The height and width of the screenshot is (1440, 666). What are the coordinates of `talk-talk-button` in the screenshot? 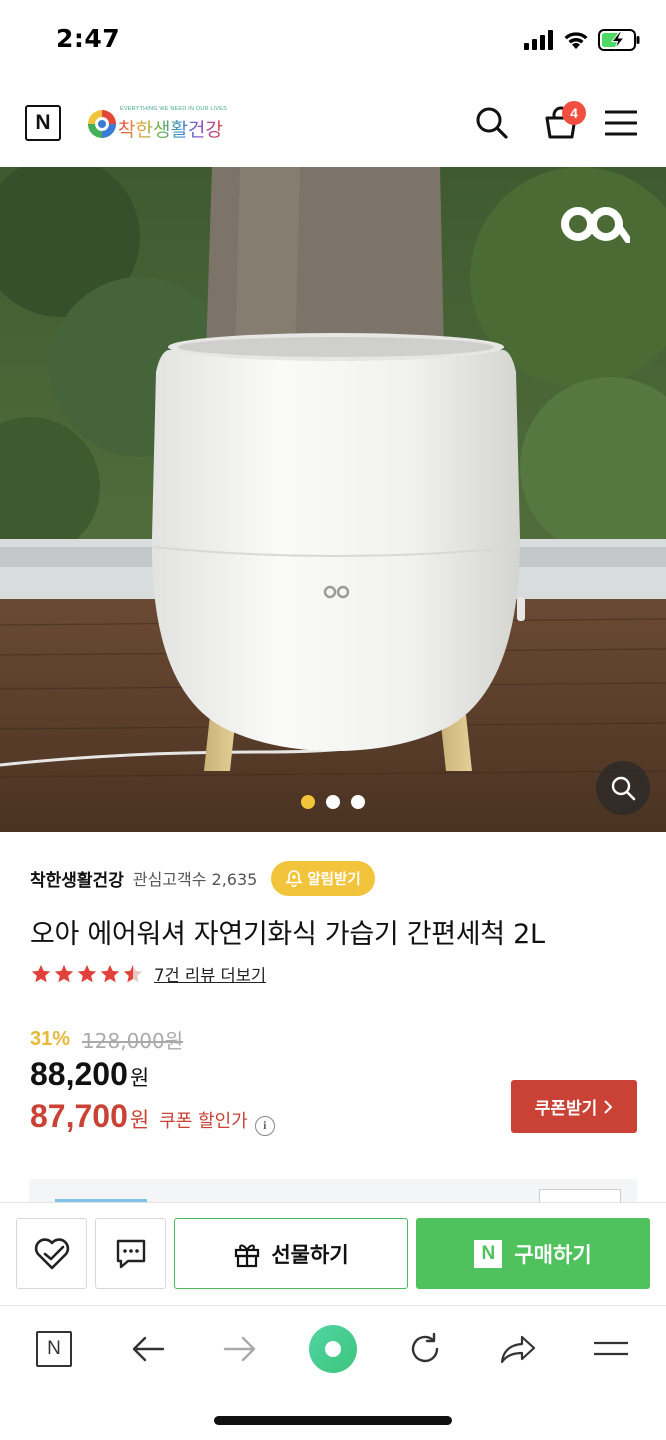 It's located at (130, 1253).